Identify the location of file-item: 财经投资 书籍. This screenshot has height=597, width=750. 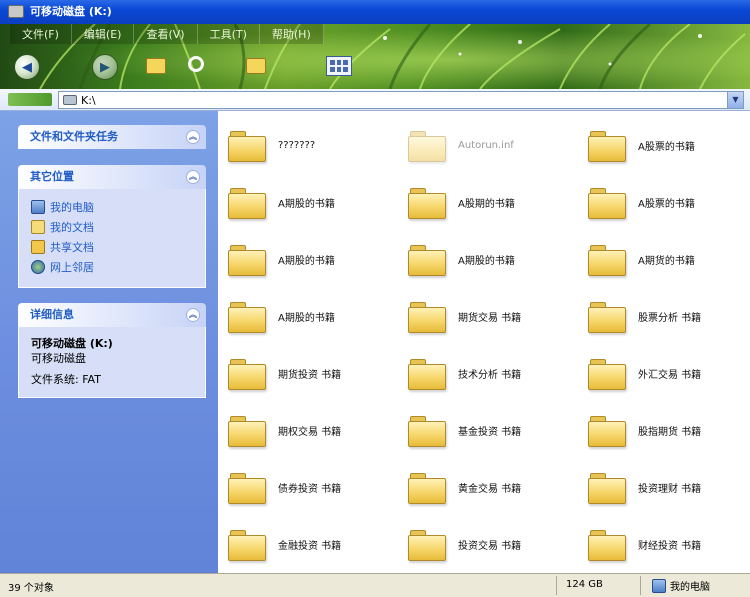
(669, 544).